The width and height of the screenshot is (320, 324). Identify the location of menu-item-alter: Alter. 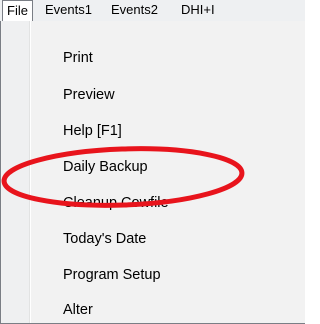
(153, 310).